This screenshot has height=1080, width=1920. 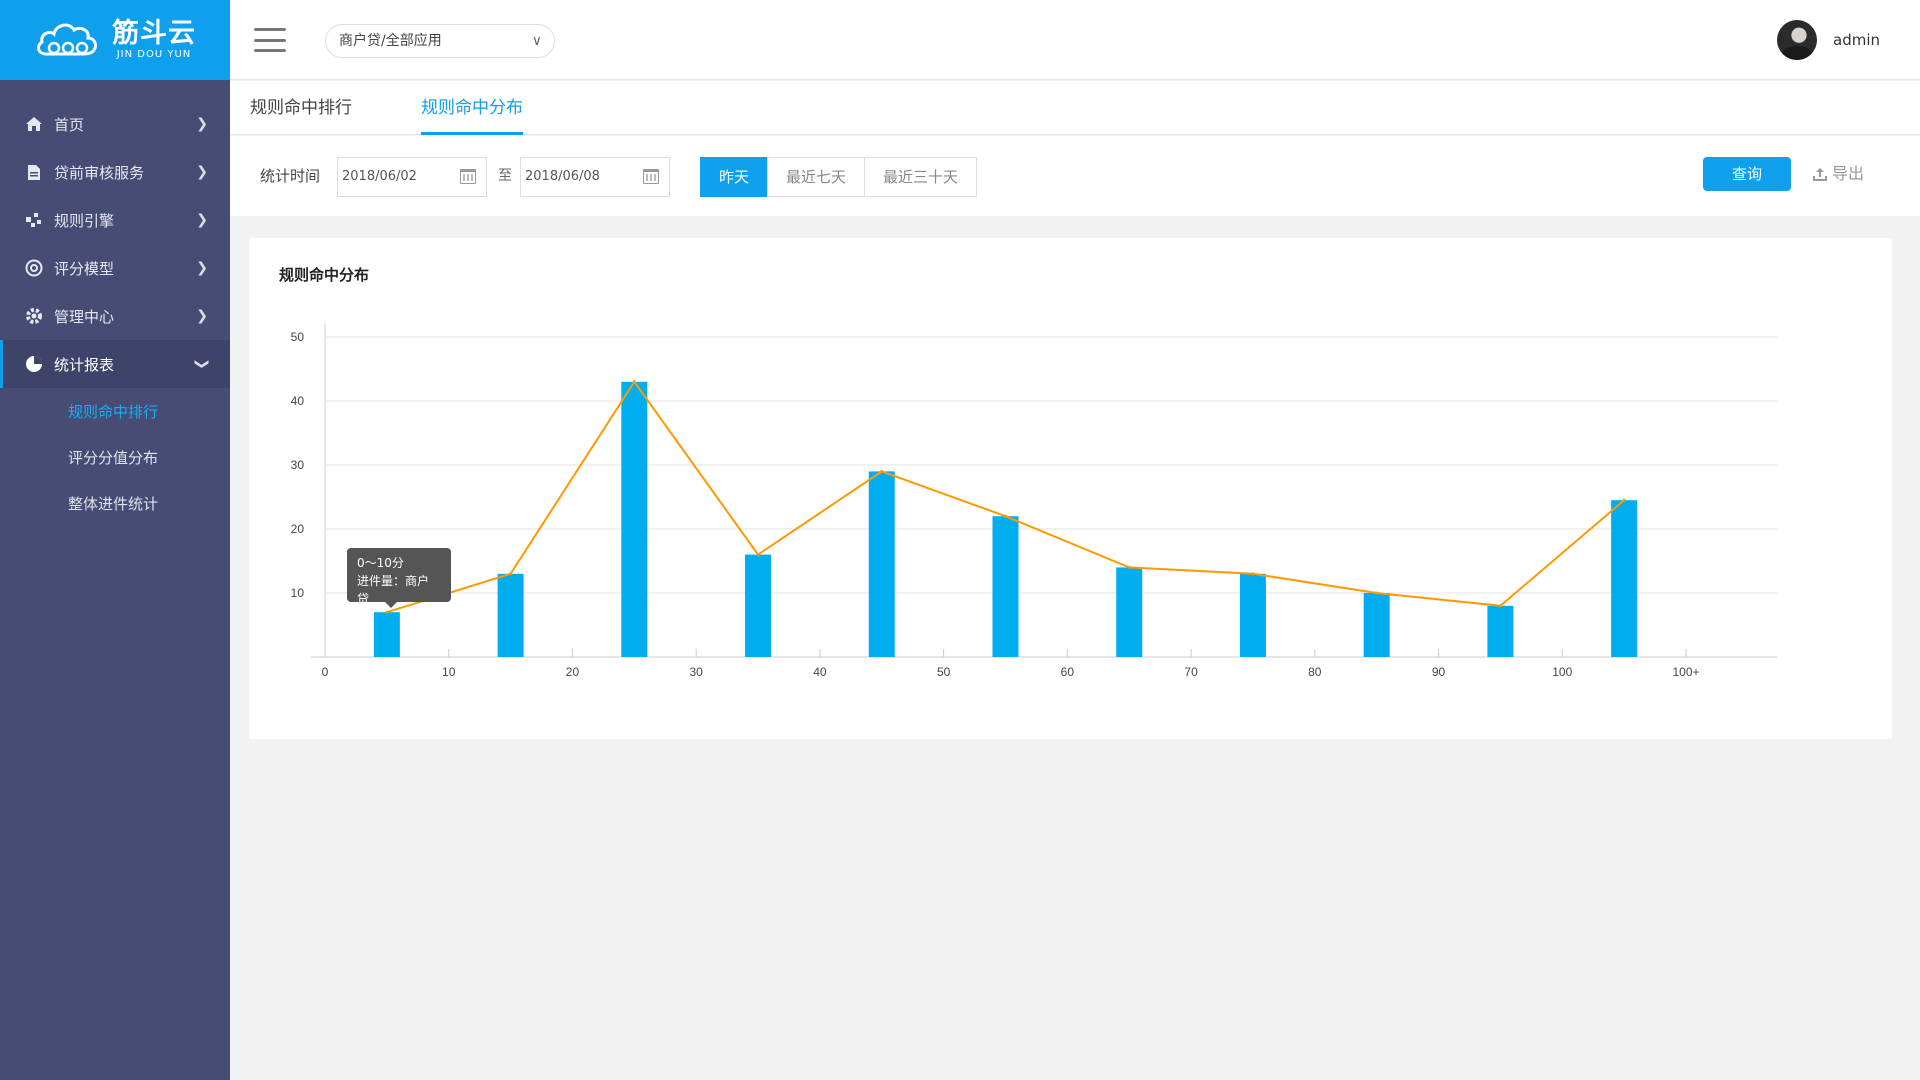 What do you see at coordinates (69, 124) in the screenshot?
I see `sidebar-item-label: 首页` at bounding box center [69, 124].